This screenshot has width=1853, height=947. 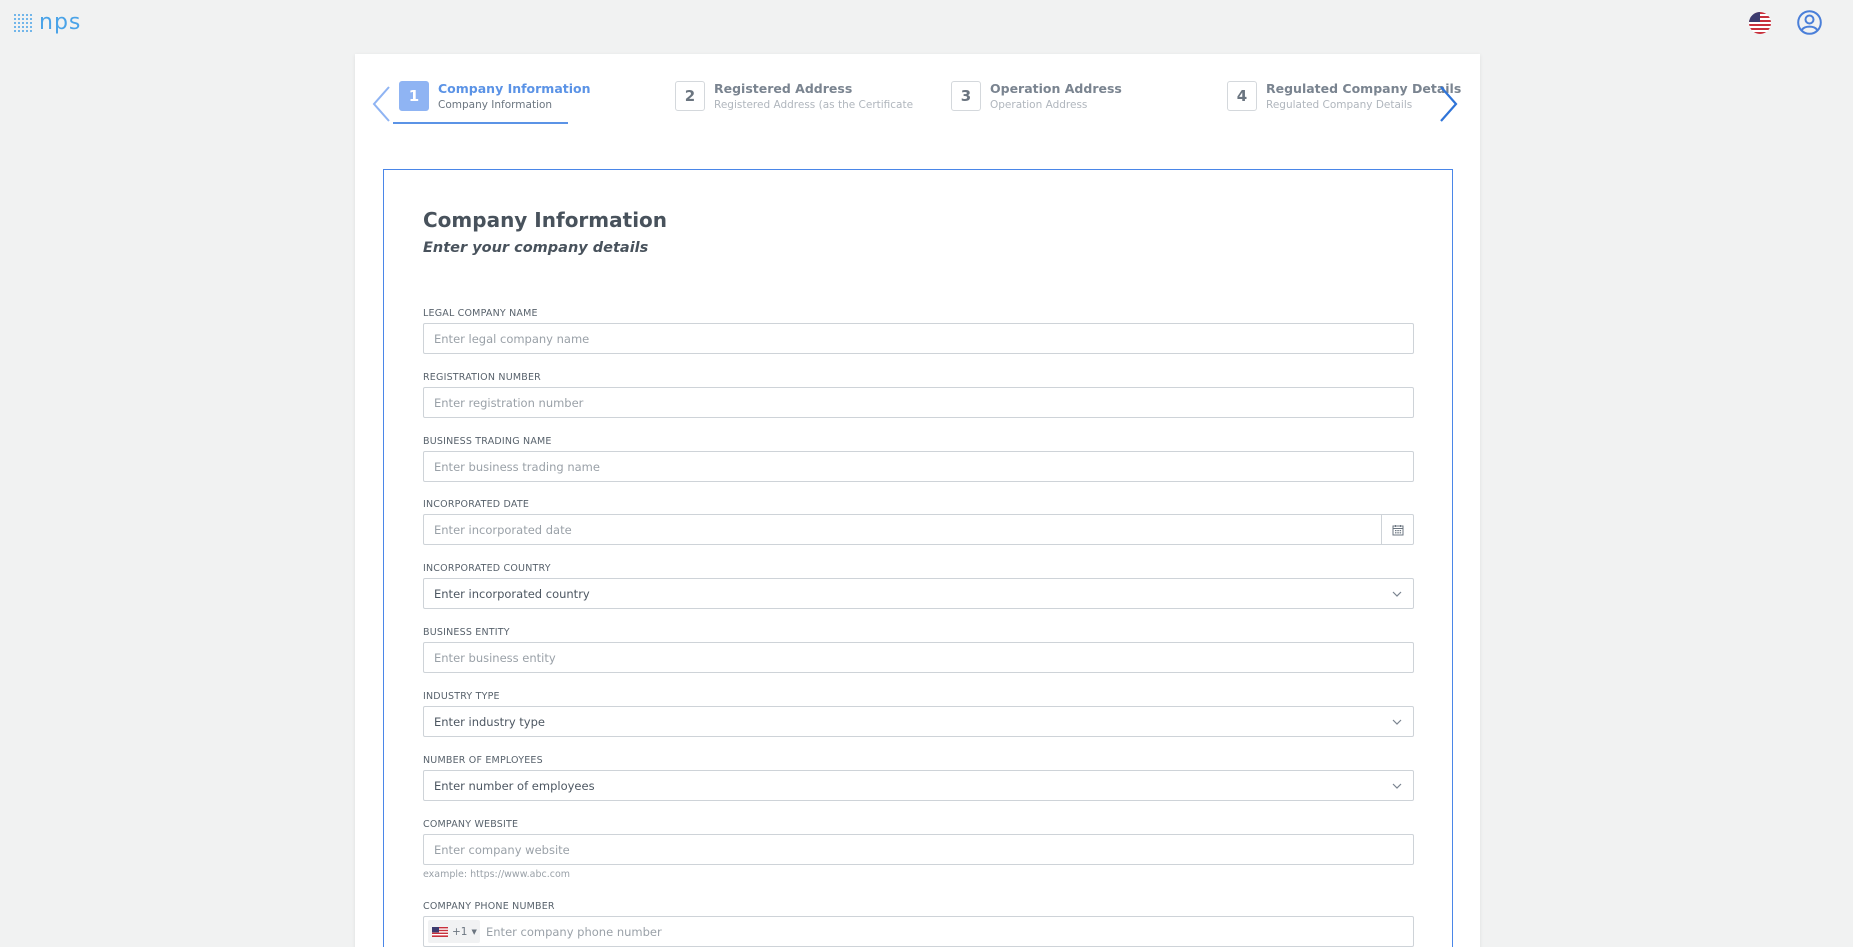 What do you see at coordinates (483, 760) in the screenshot?
I see `field-label: NUMBER OF EMPLOYEES` at bounding box center [483, 760].